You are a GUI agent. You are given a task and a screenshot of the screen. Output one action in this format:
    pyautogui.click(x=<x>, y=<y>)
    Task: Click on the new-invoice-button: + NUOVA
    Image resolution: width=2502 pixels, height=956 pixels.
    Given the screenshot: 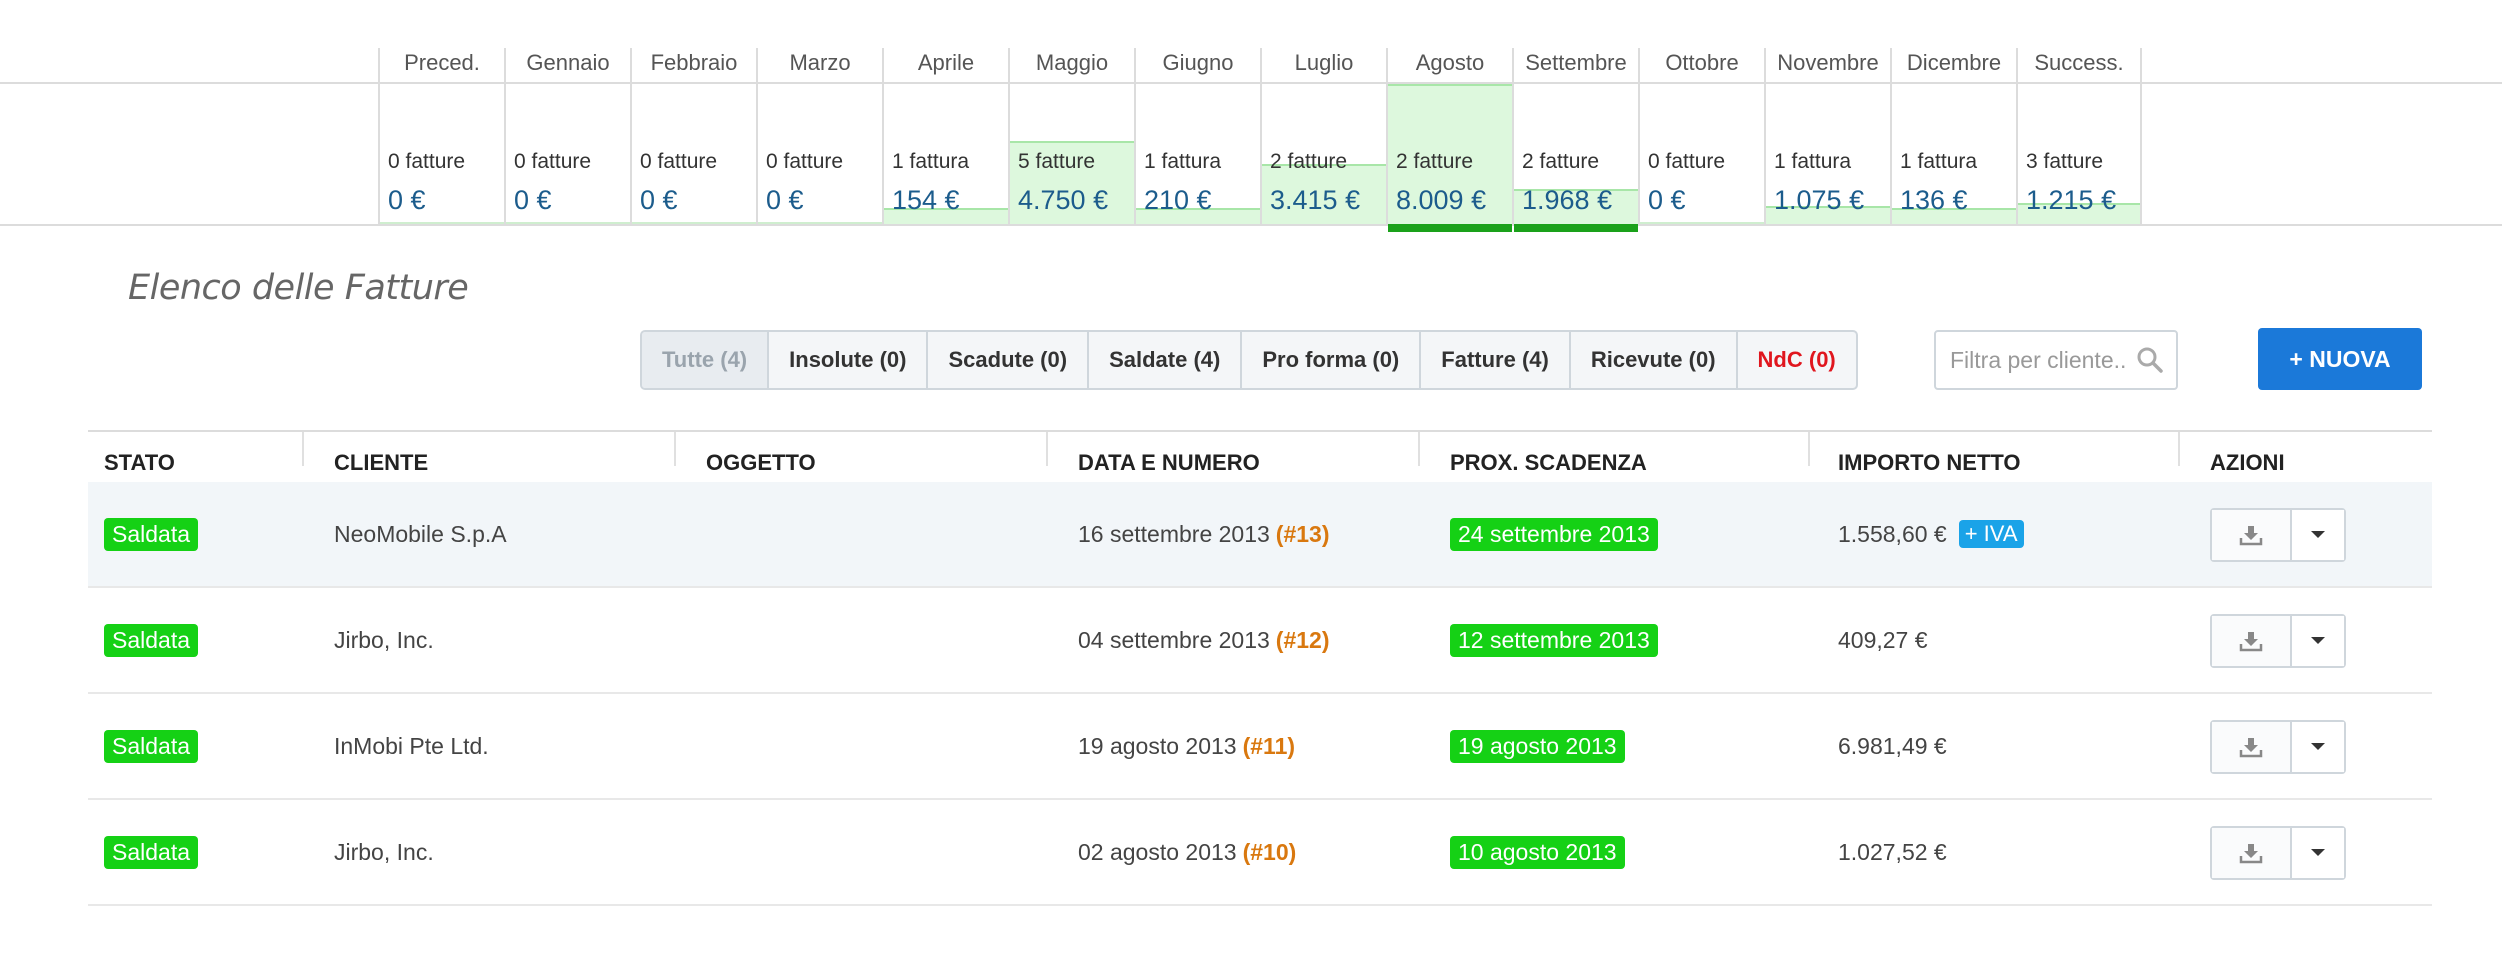 What is the action you would take?
    pyautogui.click(x=2340, y=359)
    